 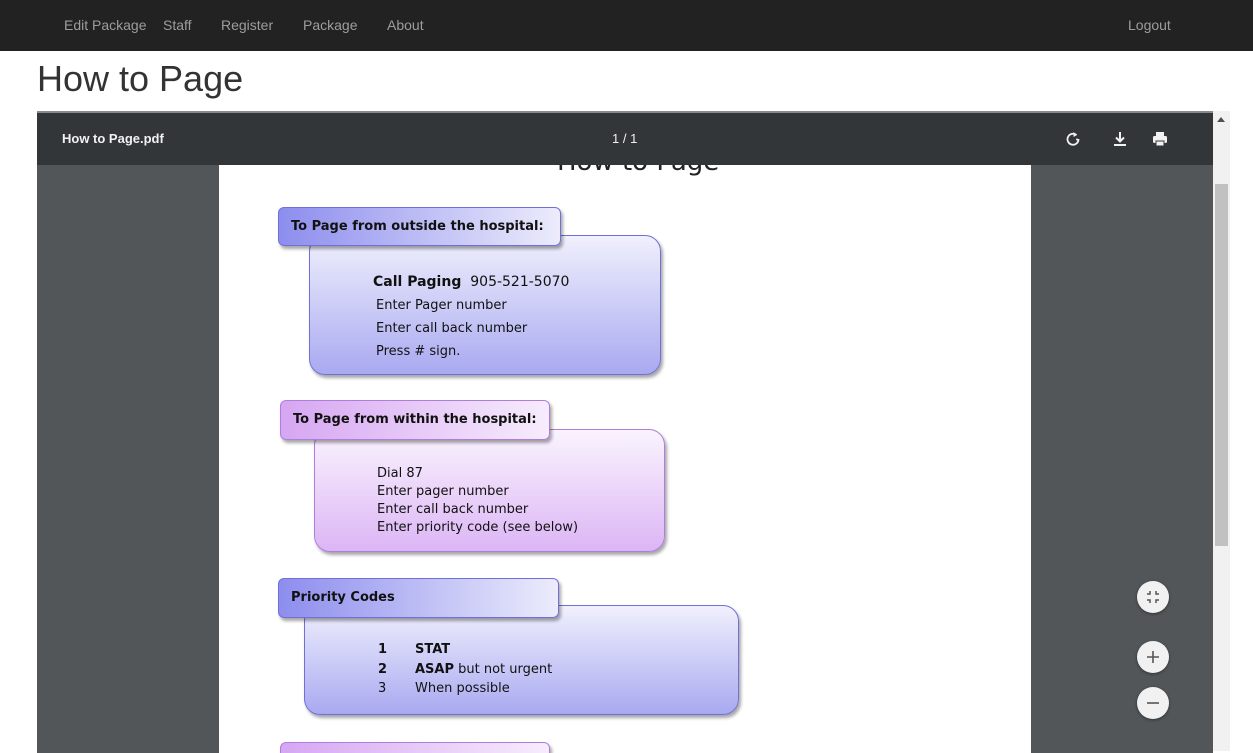 What do you see at coordinates (1221, 365) in the screenshot?
I see `scroll-thumb` at bounding box center [1221, 365].